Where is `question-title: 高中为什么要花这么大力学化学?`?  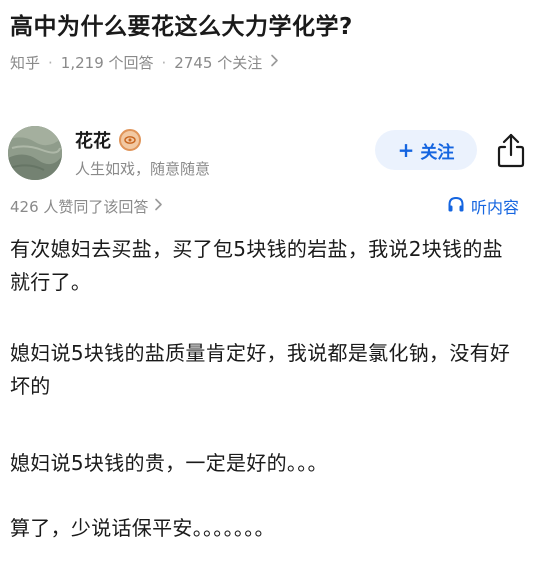
question-title: 高中为什么要花这么大力学化学? is located at coordinates (181, 24).